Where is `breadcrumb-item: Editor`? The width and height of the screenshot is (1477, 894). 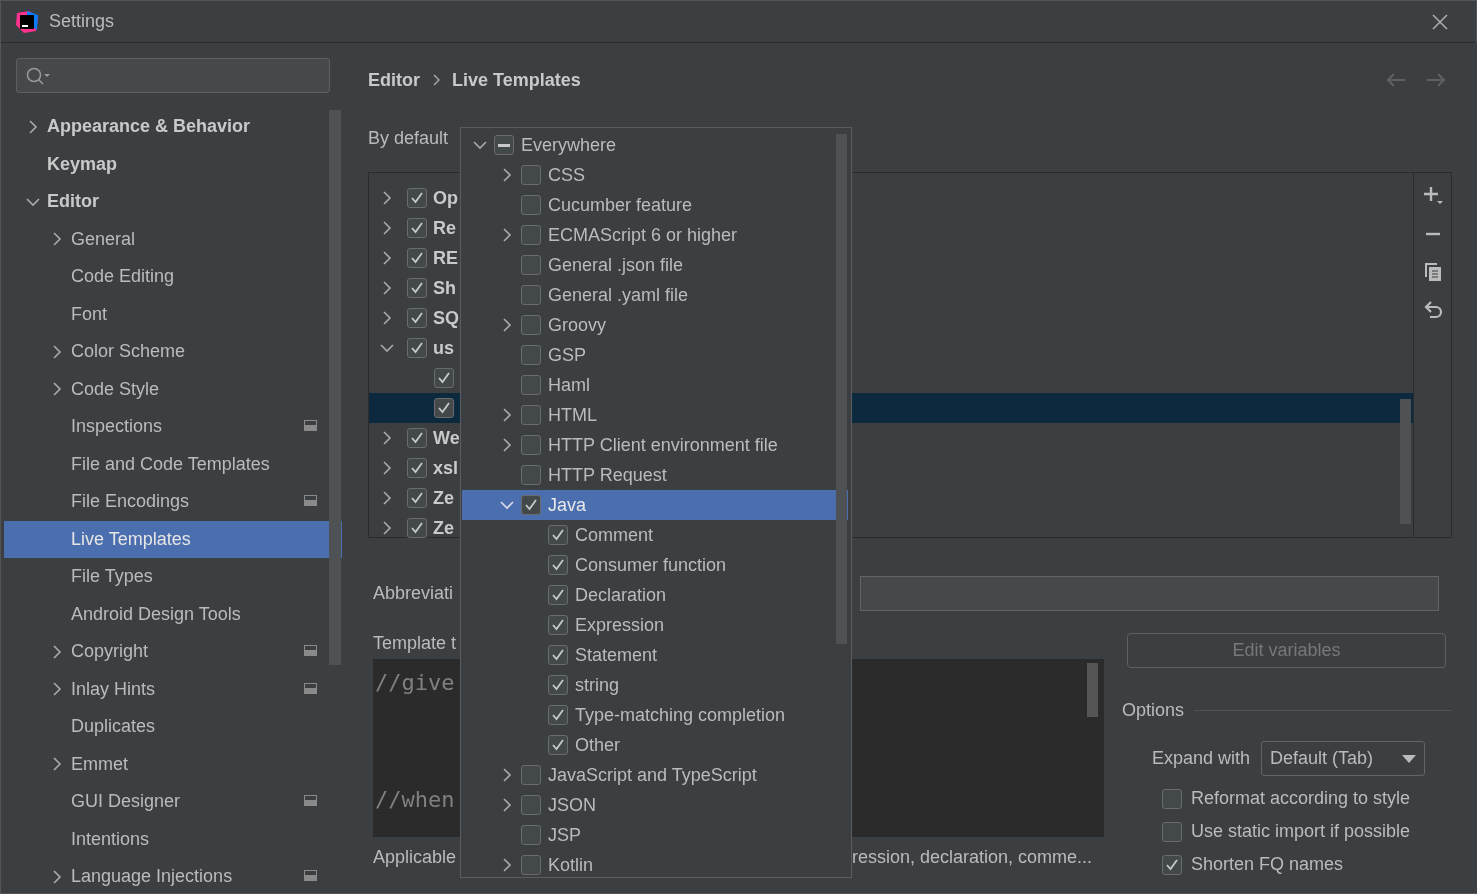
breadcrumb-item: Editor is located at coordinates (394, 80).